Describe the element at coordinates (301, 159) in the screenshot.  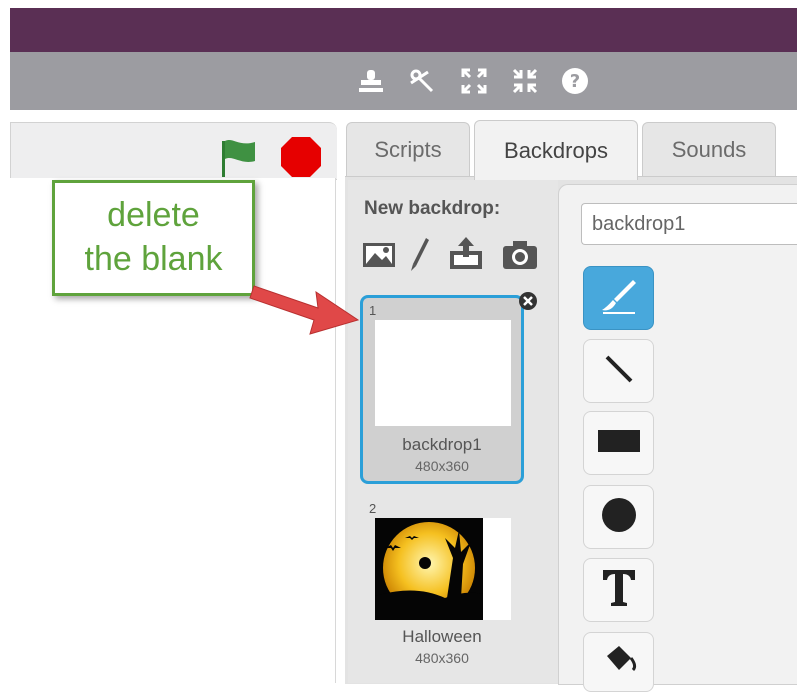
I see `stop-icon` at that location.